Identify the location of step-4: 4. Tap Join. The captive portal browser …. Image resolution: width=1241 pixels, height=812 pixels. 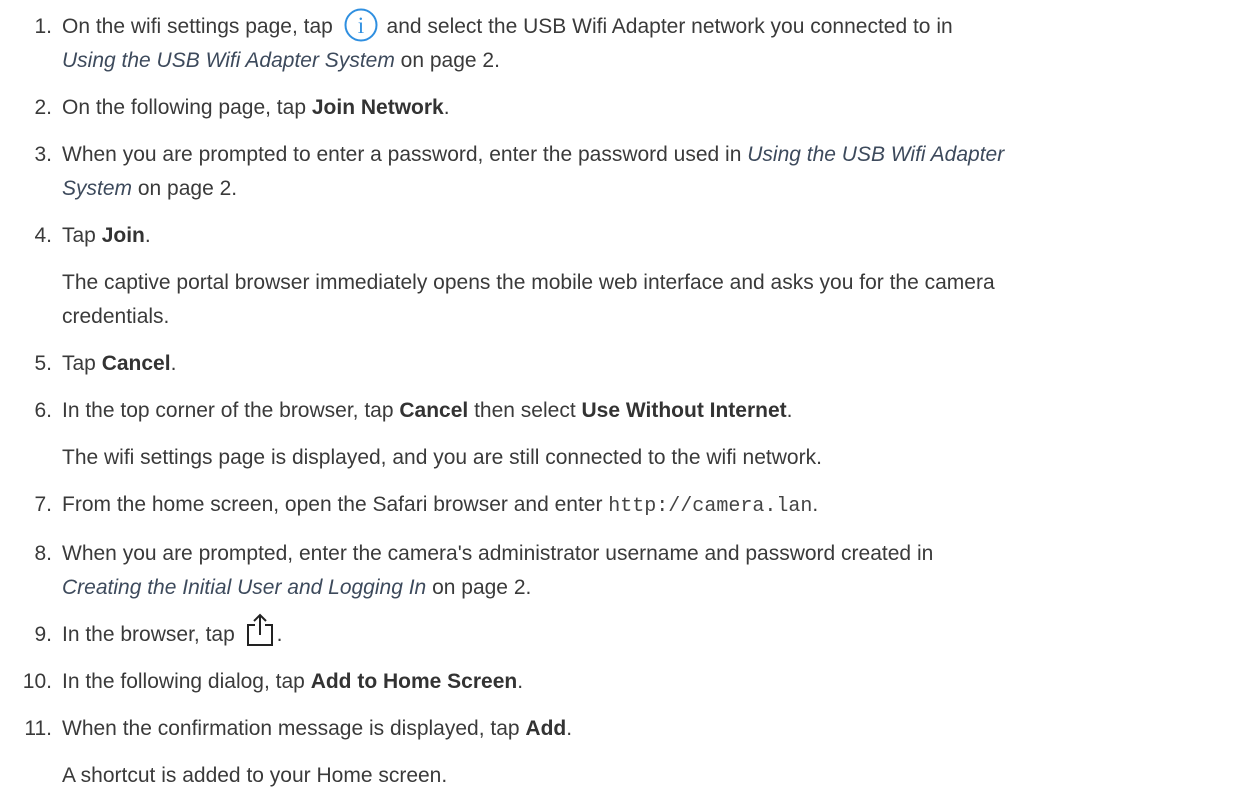
(620, 276).